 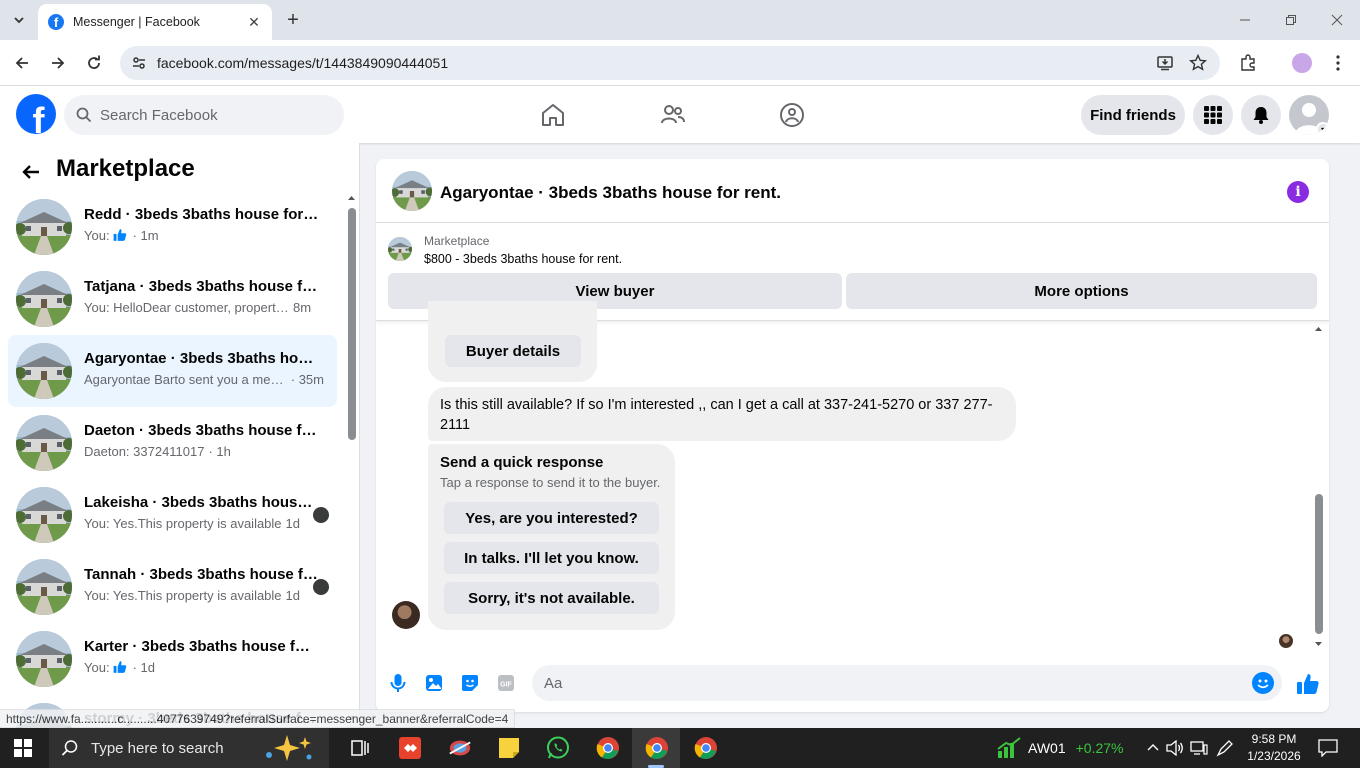 I want to click on browser-menu-button, so click(x=1338, y=63).